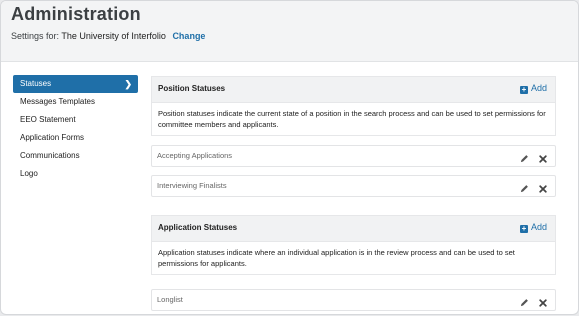  What do you see at coordinates (353, 228) in the screenshot?
I see `application-statuses-header: Application Statuses + Add` at bounding box center [353, 228].